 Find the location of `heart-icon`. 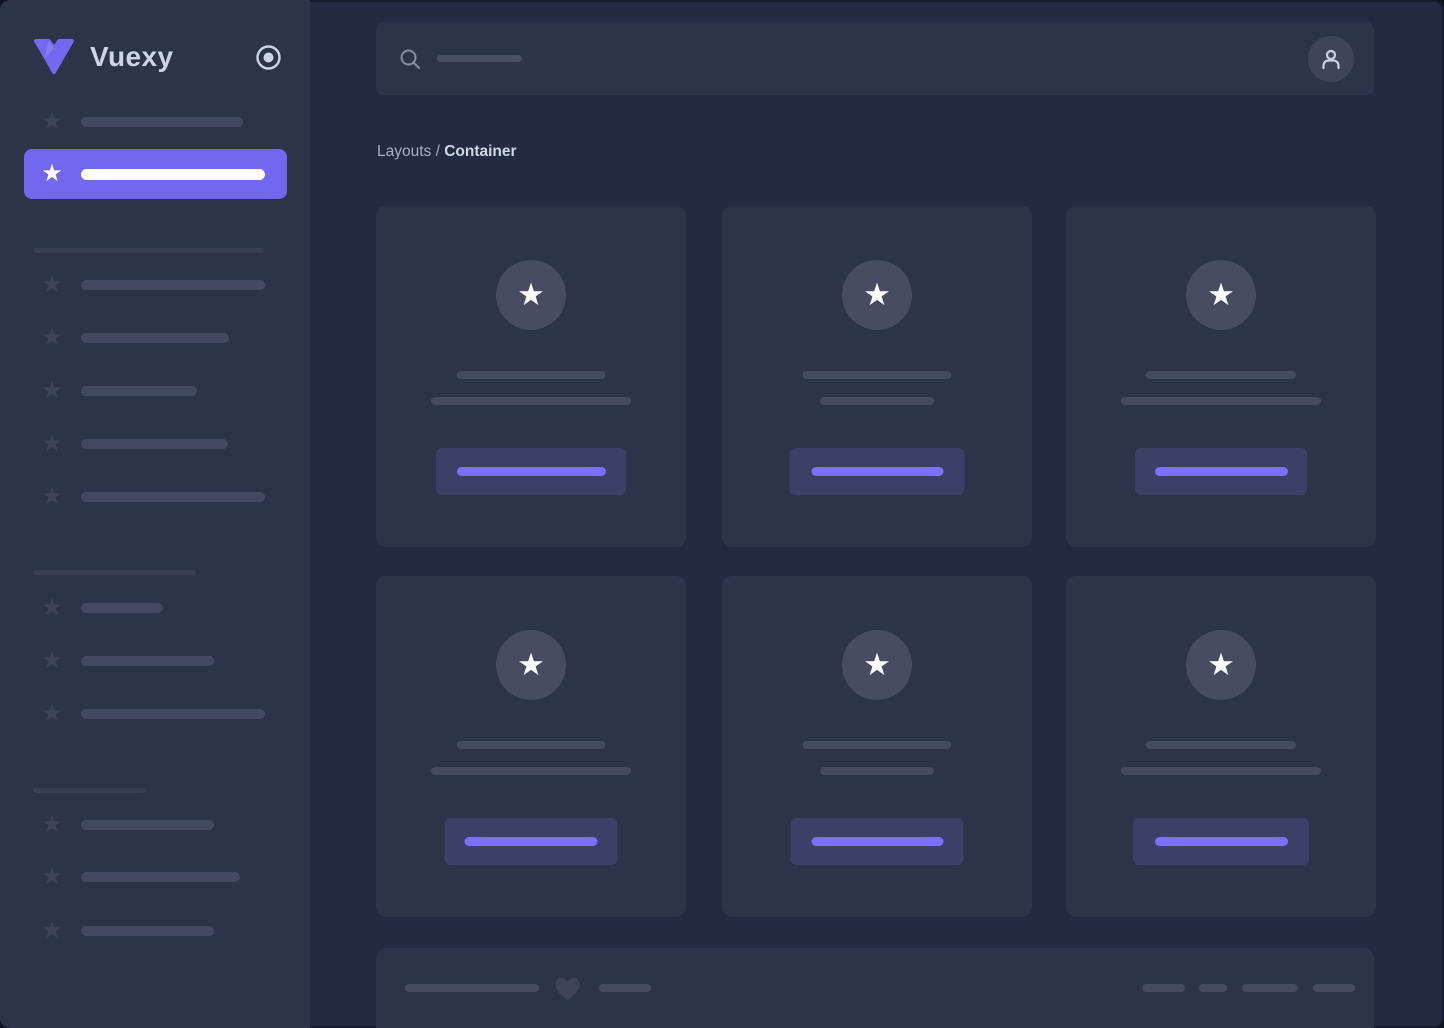

heart-icon is located at coordinates (567, 988).